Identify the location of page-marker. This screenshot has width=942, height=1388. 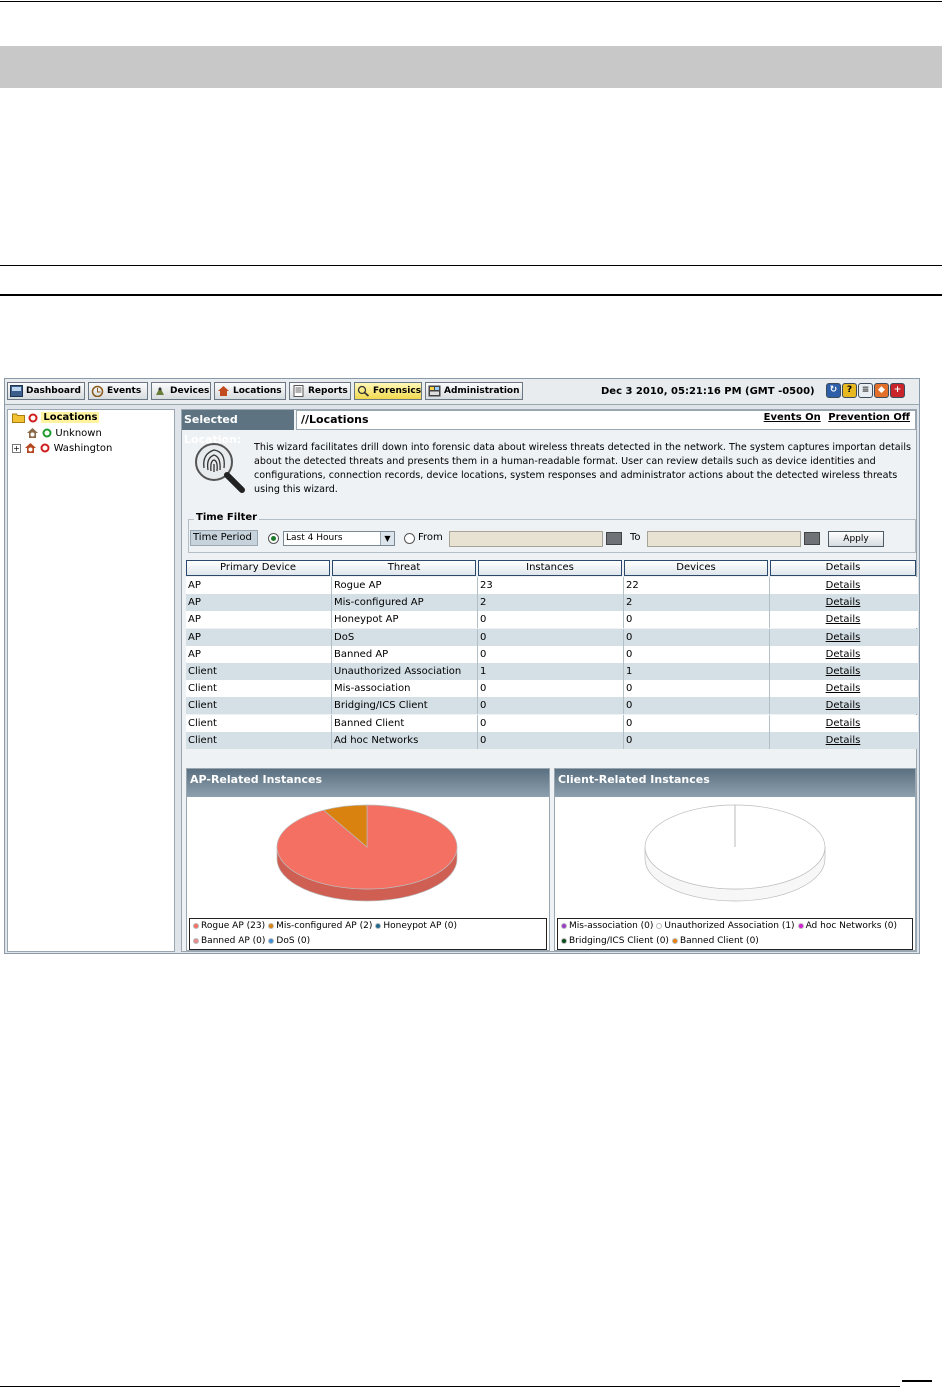
(917, 1381).